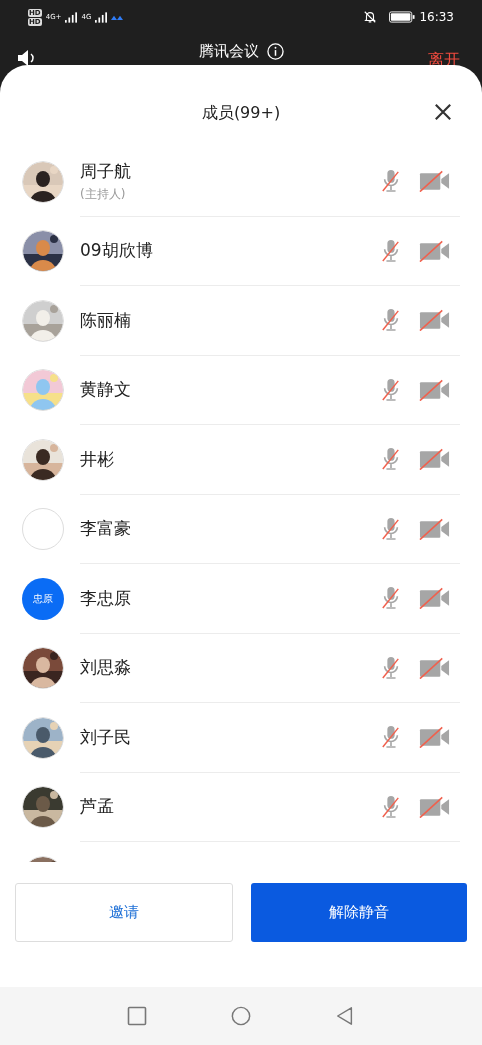 The width and height of the screenshot is (482, 1045). What do you see at coordinates (241, 1016) in the screenshot?
I see `home-icon` at bounding box center [241, 1016].